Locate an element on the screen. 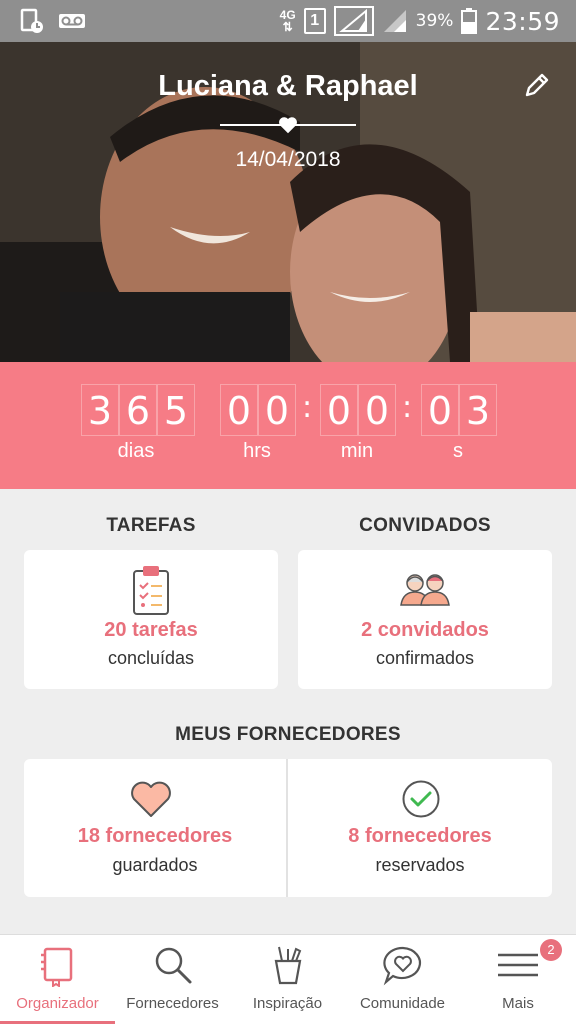 The height and width of the screenshot is (1024, 576). tab-comunidade: Comunidade is located at coordinates (402, 979).